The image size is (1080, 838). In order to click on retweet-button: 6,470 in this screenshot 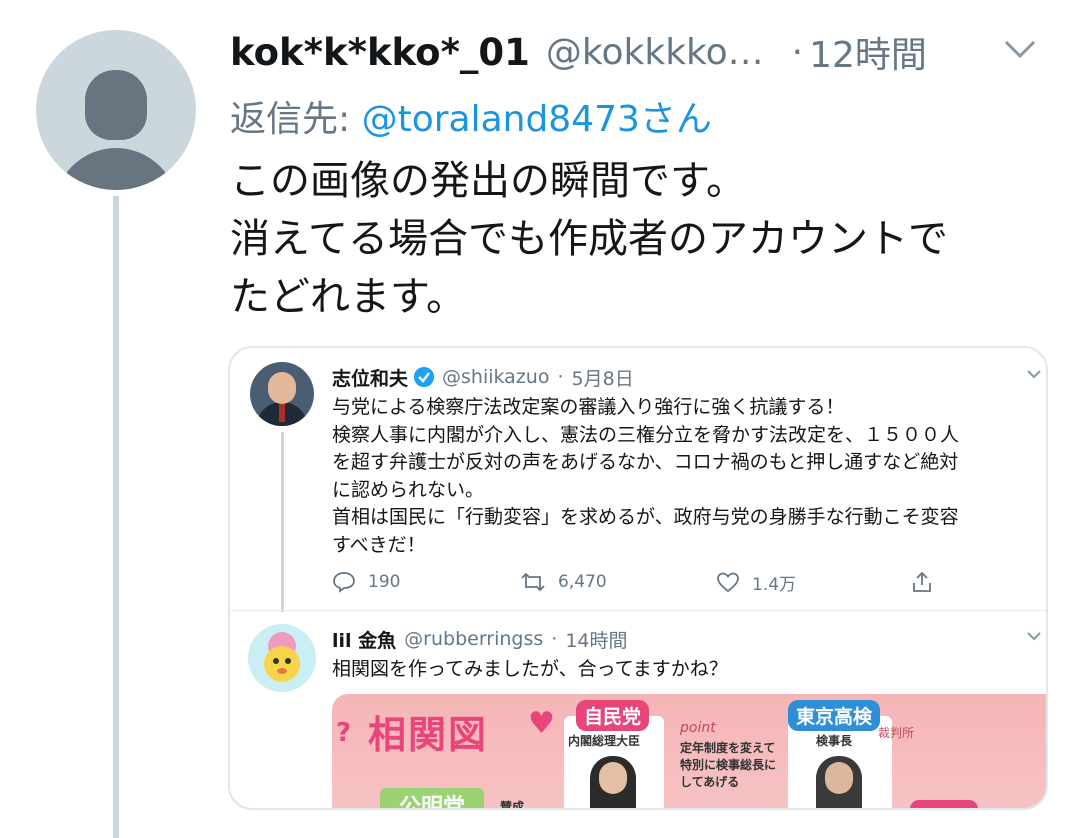, I will do `click(563, 582)`.